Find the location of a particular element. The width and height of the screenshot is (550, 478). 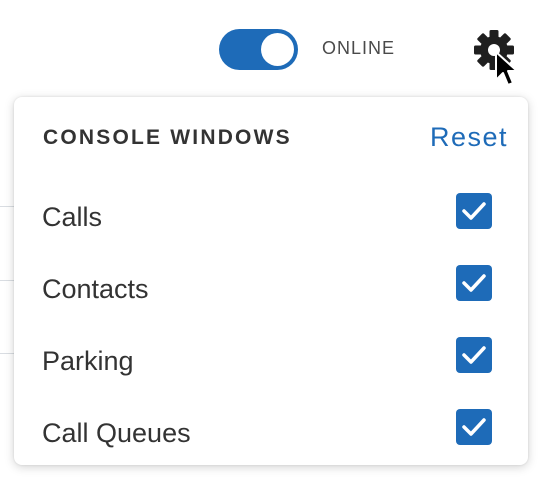

contacts-checkbox is located at coordinates (474, 283).